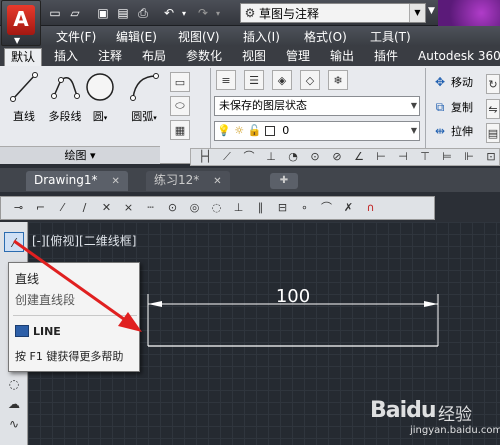  Describe the element at coordinates (84, 208) in the screenshot. I see `midpoint-icon: ∕` at that location.